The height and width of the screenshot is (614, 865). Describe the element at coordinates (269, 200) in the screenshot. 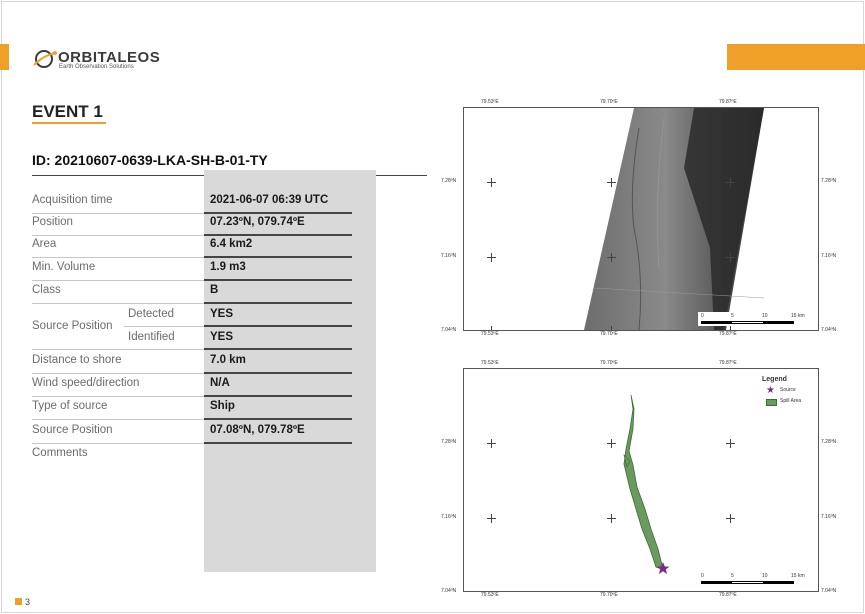

I see `row-value: 2021-06-07 06:39 UTC` at that location.